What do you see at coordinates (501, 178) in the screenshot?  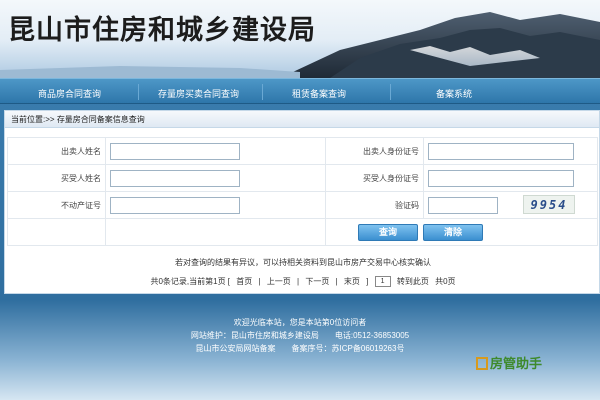 I see `buyer-id-input` at bounding box center [501, 178].